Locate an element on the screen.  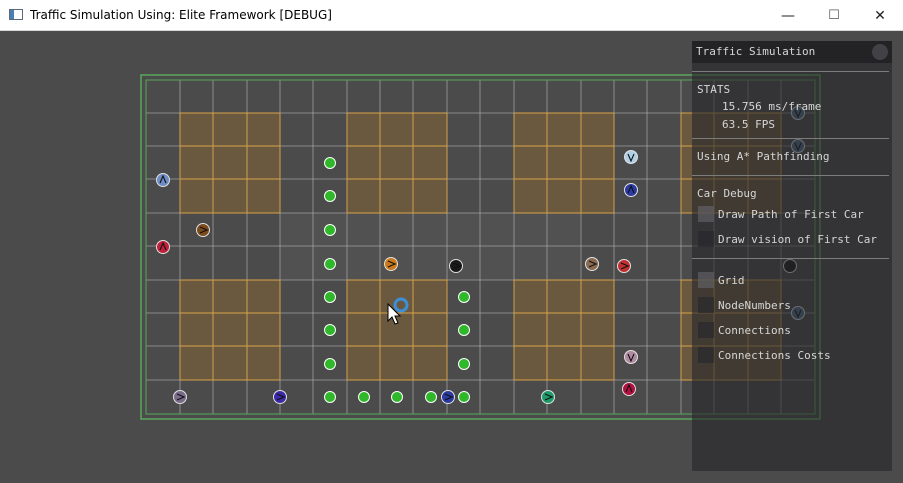
panel-title-bar: Traffic Simulation is located at coordinates (792, 52).